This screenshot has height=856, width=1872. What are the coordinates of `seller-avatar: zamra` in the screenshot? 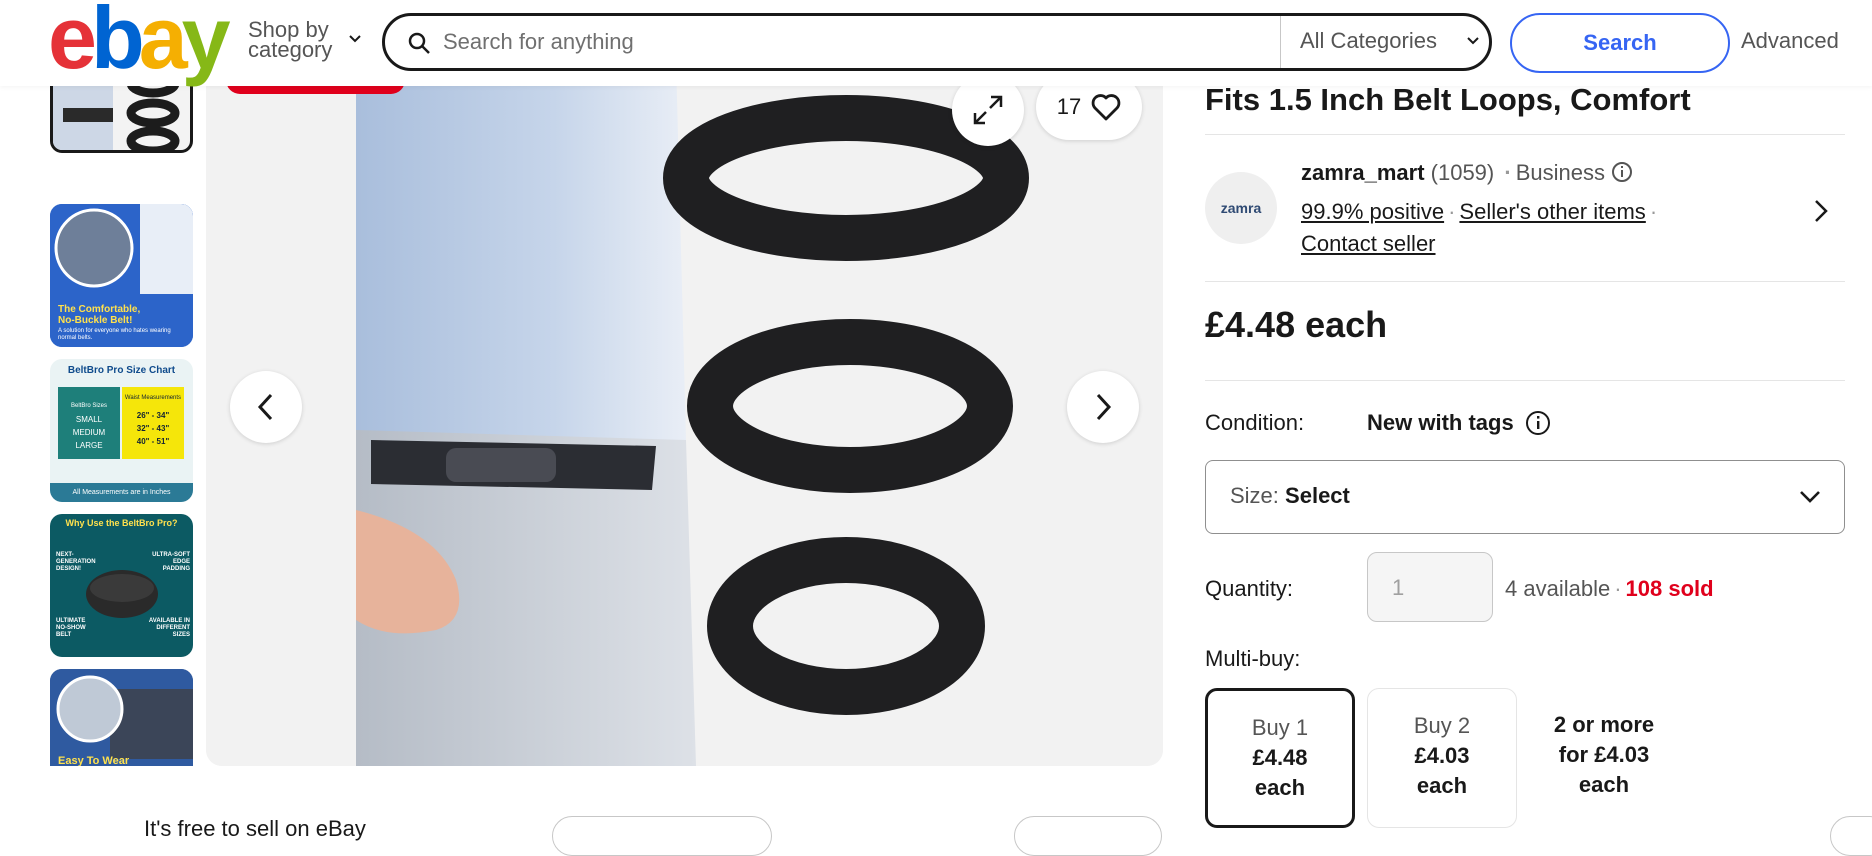 It's located at (1241, 208).